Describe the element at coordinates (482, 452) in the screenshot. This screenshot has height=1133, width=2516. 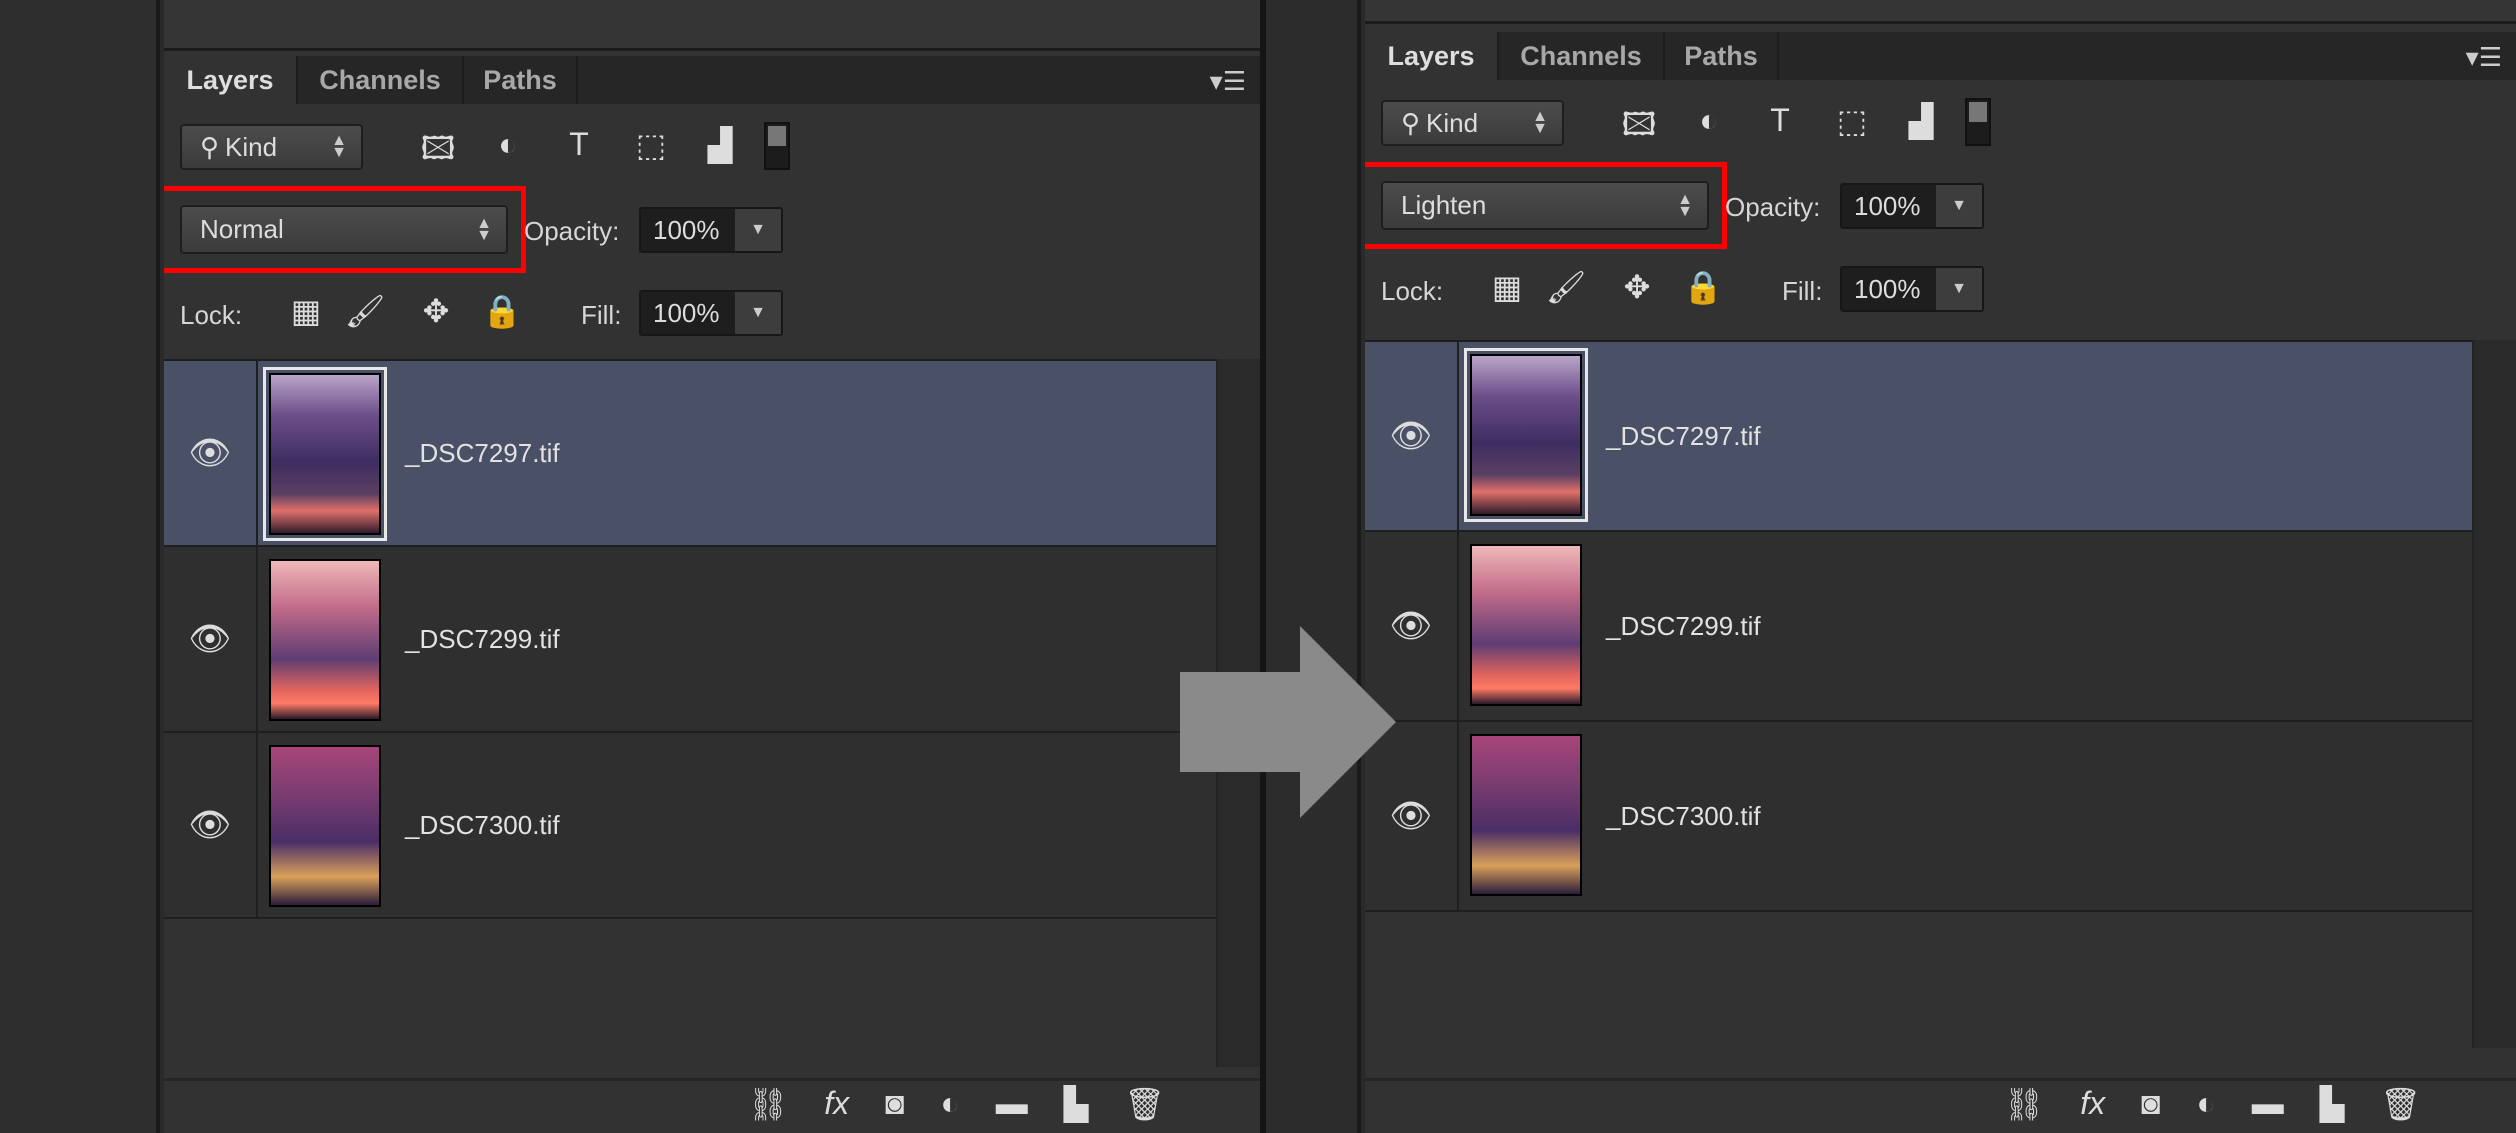
I see `layer-name: _DSC7297.tif` at that location.